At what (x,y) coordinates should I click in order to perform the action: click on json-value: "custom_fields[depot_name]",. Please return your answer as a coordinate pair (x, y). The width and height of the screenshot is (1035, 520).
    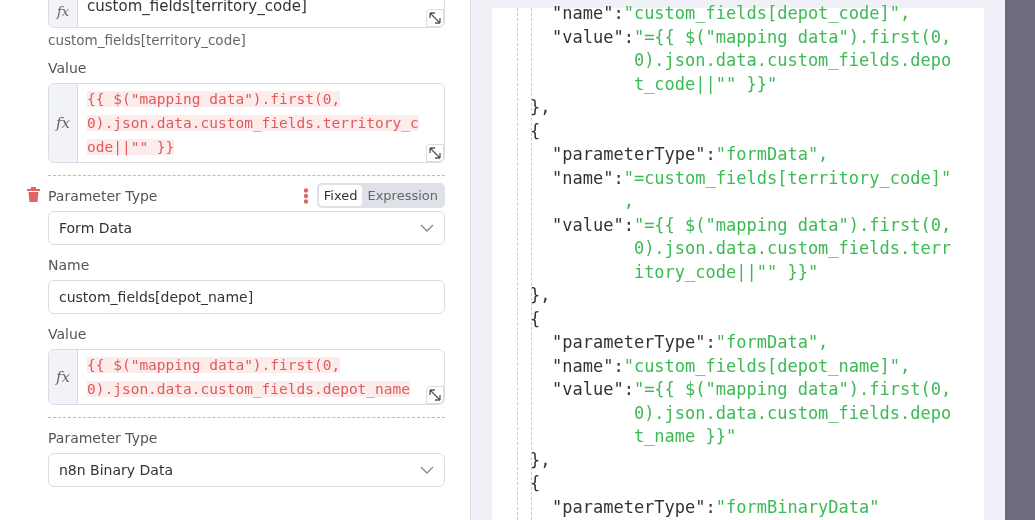
    Looking at the image, I should click on (767, 366).